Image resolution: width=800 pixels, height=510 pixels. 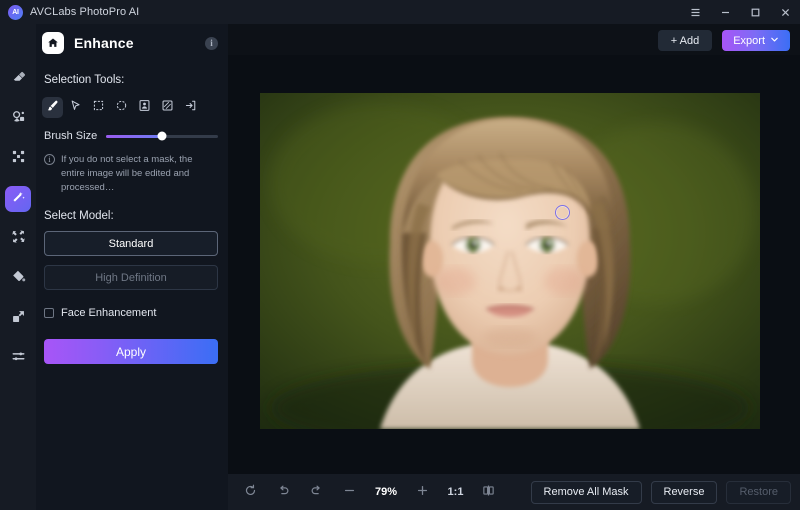 What do you see at coordinates (79, 216) in the screenshot?
I see `select-model-label: Select Model:` at bounding box center [79, 216].